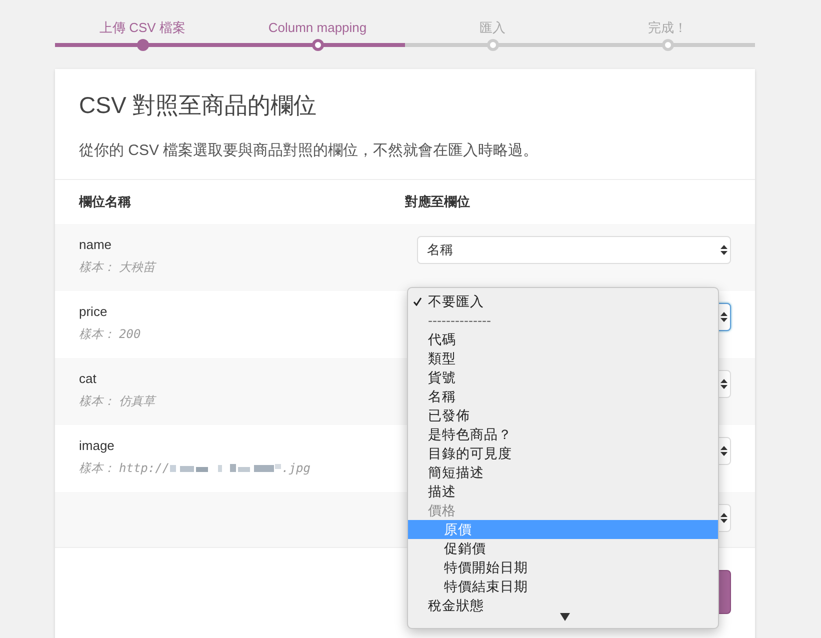 This screenshot has width=821, height=638. Describe the element at coordinates (137, 401) in the screenshot. I see `sample-value: 仿真草` at that location.